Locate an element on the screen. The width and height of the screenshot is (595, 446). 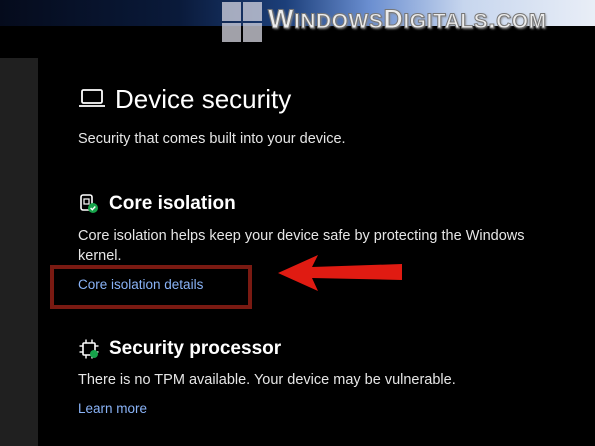
core-isolation-title: Core isolation is located at coordinates (172, 203).